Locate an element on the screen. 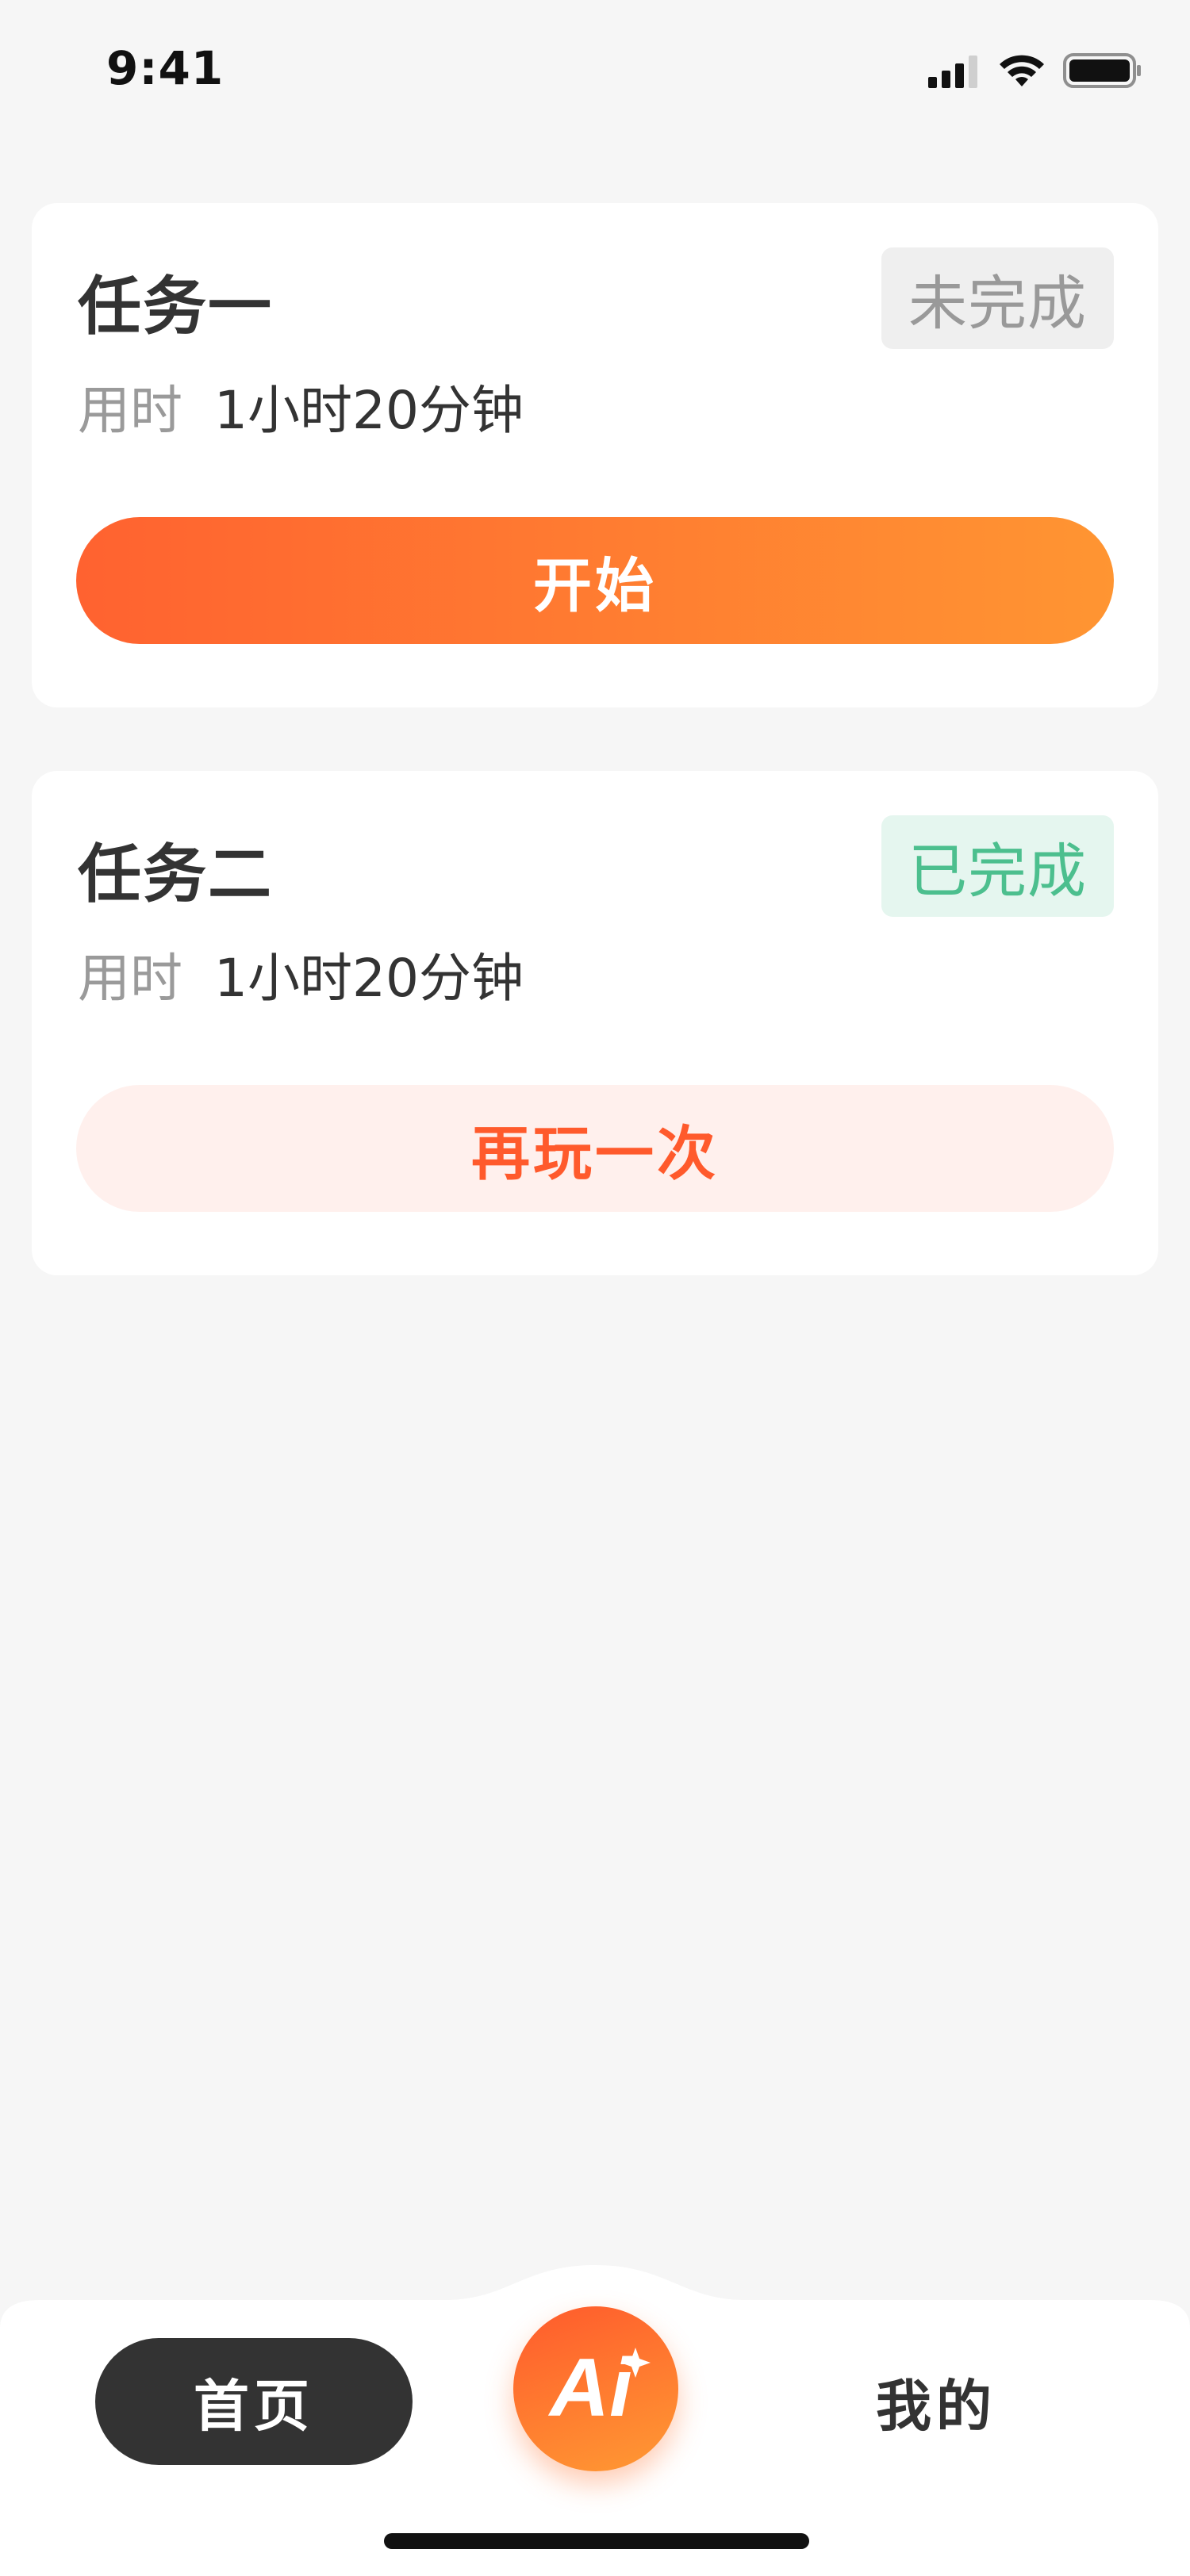 The width and height of the screenshot is (1190, 2576). start-button: 开始 is located at coordinates (595, 580).